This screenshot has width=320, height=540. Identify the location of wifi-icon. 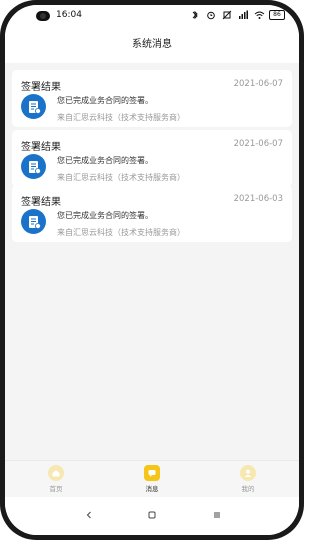
(259, 15).